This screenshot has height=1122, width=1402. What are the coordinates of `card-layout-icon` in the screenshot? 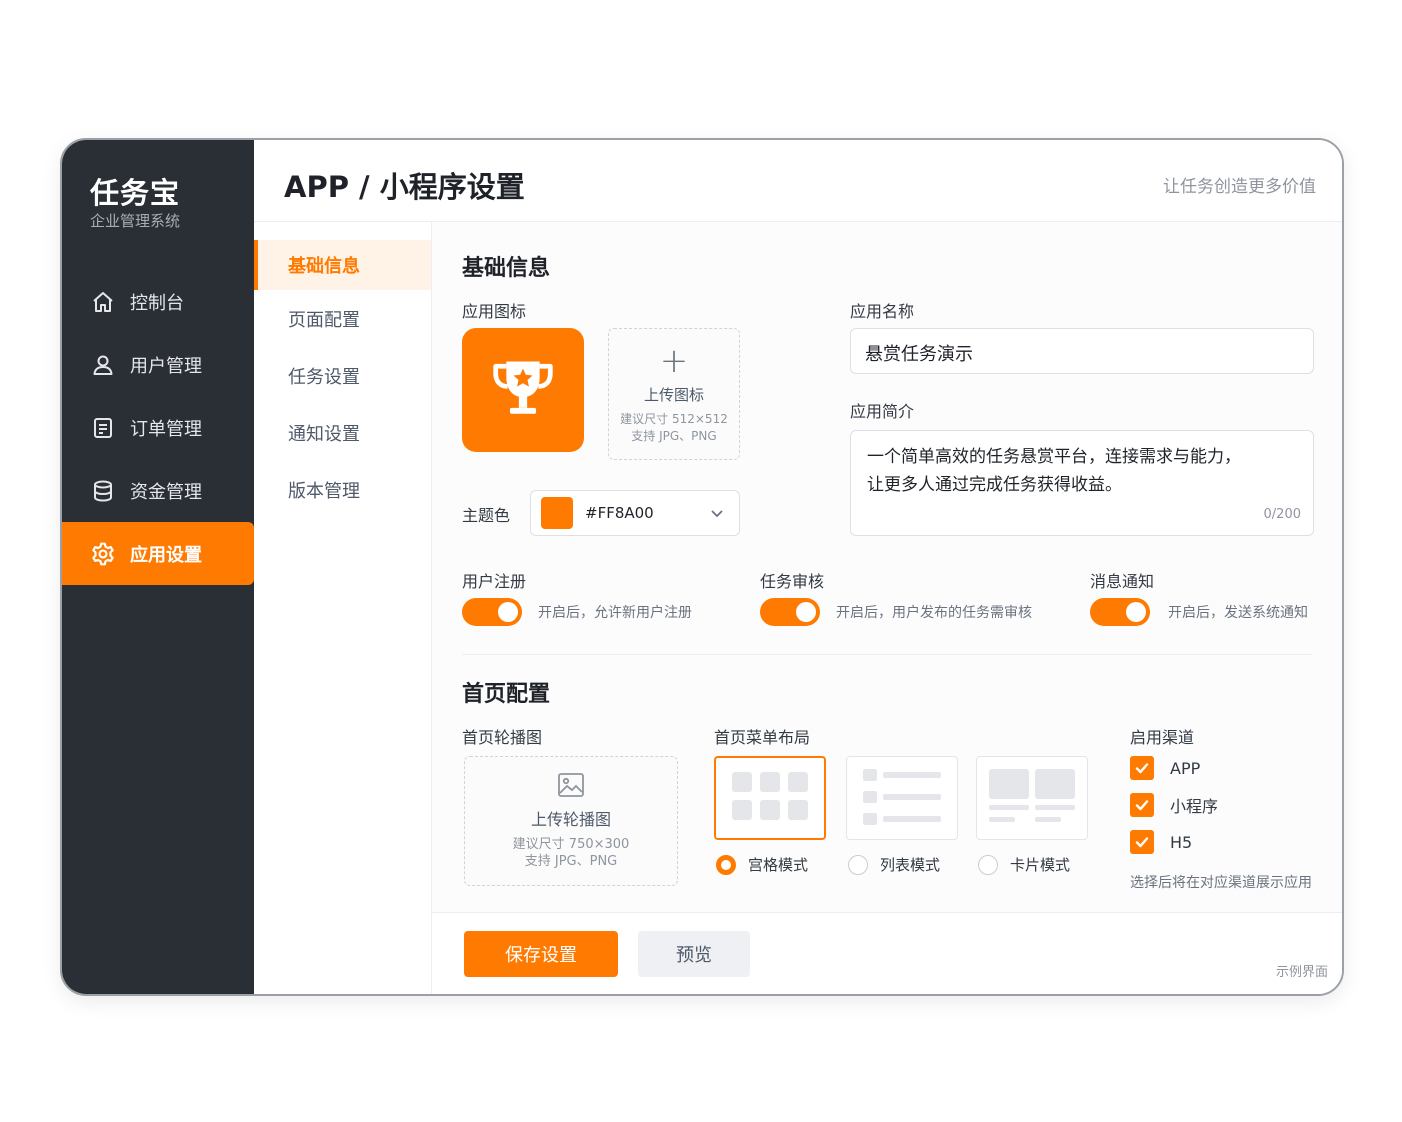 It's located at (1032, 795).